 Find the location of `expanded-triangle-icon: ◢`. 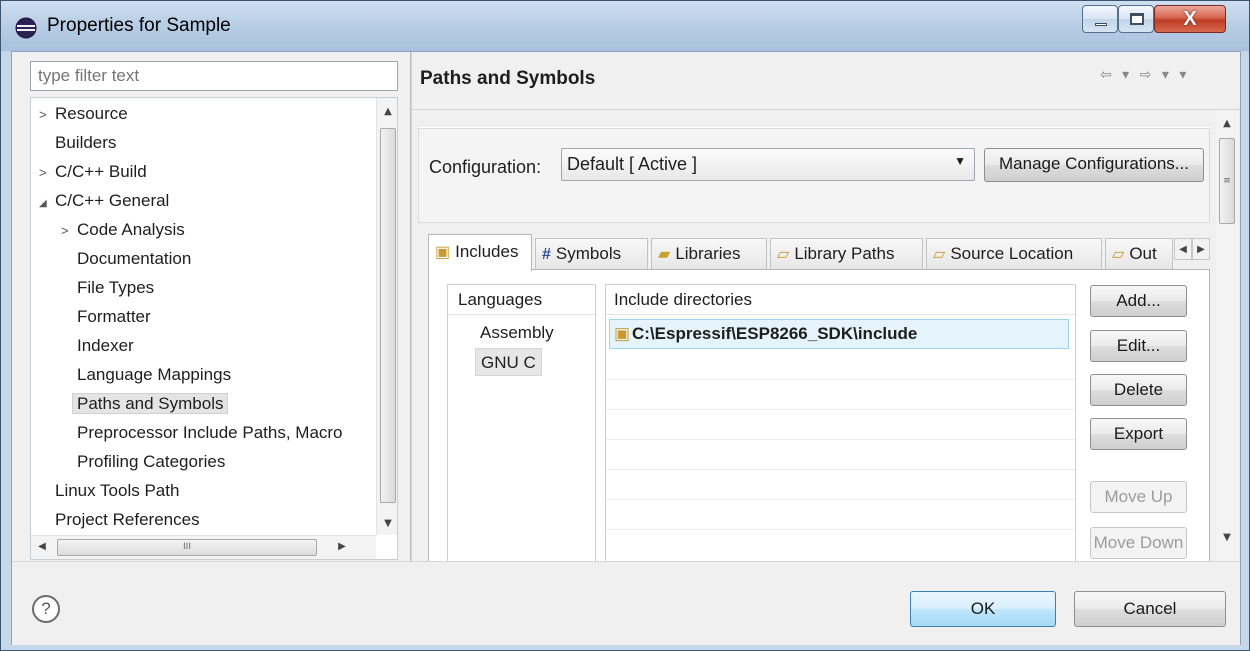

expanded-triangle-icon: ◢ is located at coordinates (47, 204).